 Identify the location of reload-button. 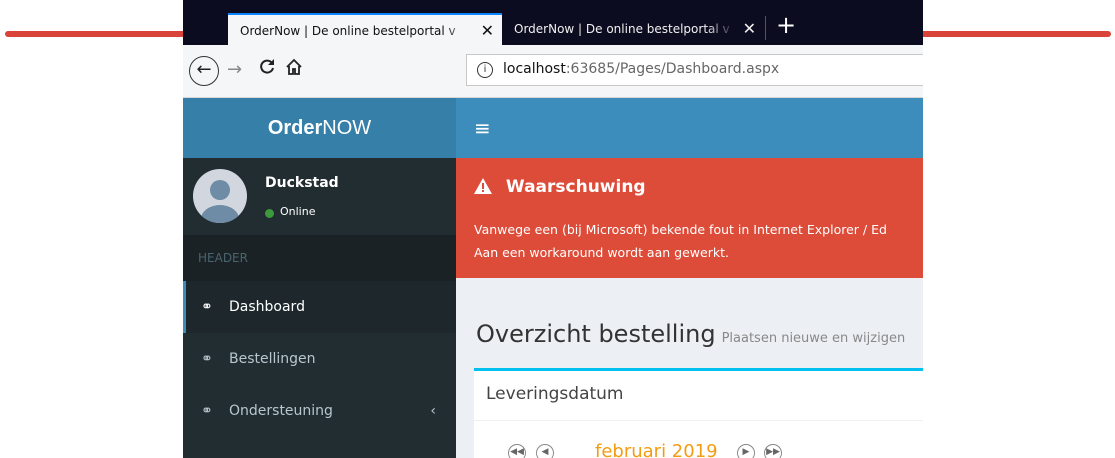
(267, 69).